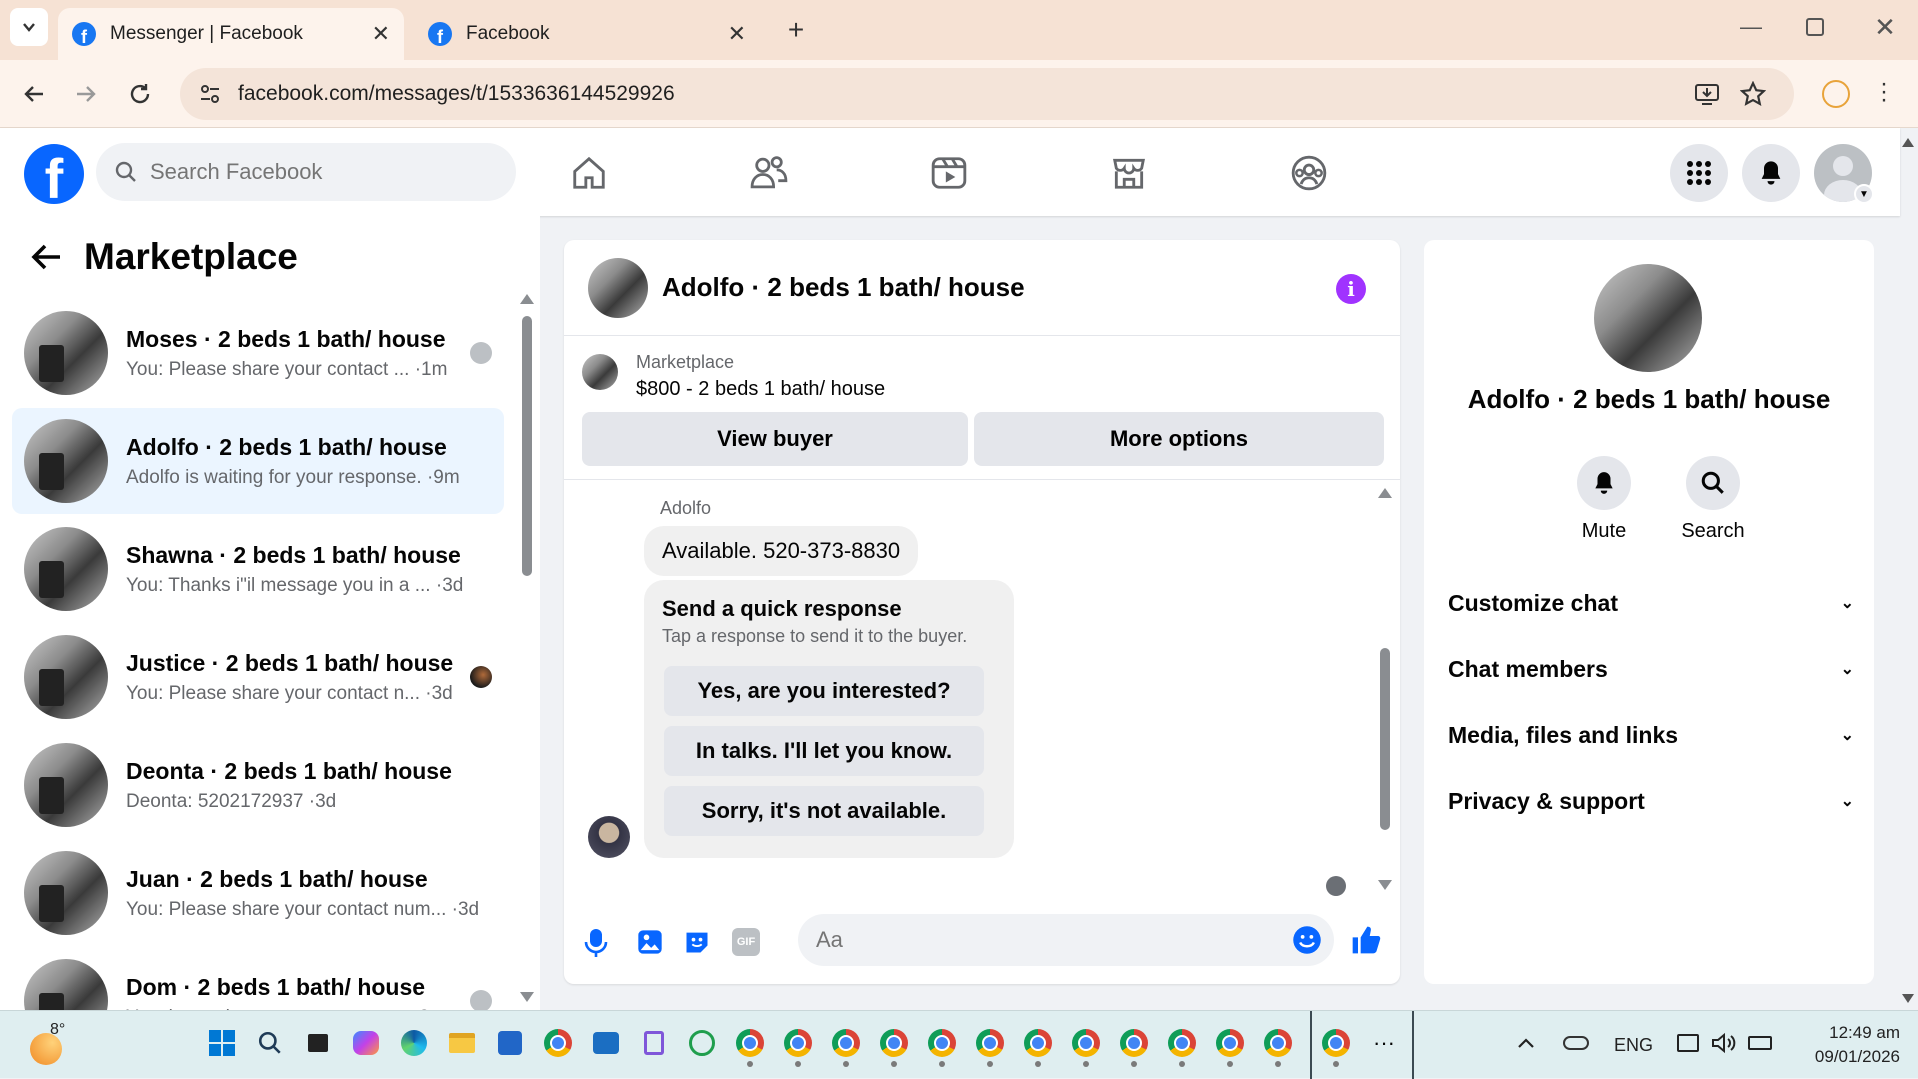 The image size is (1918, 1079). Describe the element at coordinates (1688, 1043) in the screenshot. I see `network-icon` at that location.